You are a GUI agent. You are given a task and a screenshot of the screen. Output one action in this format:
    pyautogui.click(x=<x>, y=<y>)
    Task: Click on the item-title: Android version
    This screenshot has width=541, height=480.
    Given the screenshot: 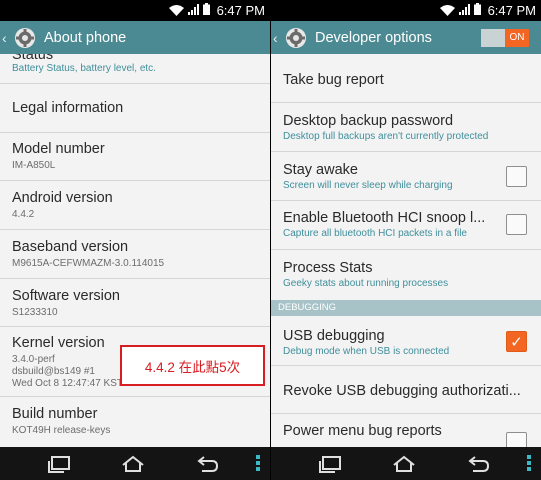 What is the action you would take?
    pyautogui.click(x=62, y=198)
    